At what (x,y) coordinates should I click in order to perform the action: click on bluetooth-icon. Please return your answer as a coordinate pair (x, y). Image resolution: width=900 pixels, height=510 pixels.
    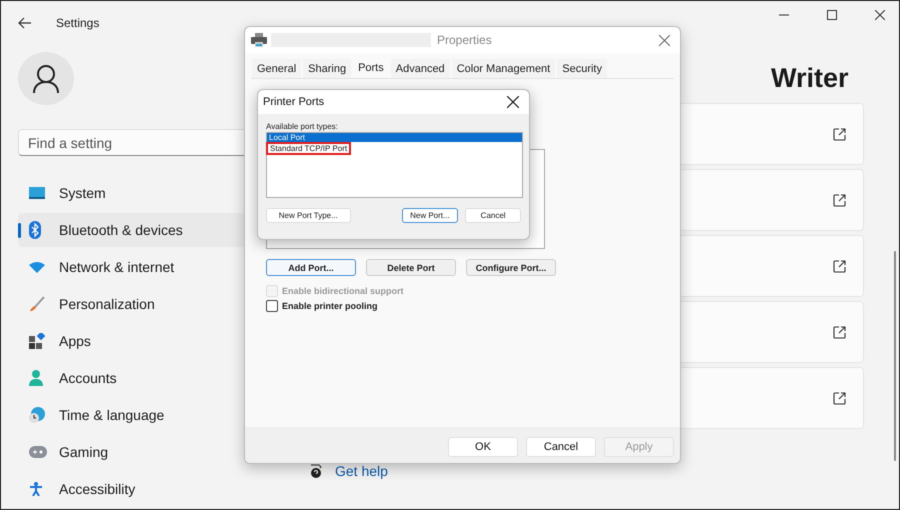
    Looking at the image, I should click on (35, 230).